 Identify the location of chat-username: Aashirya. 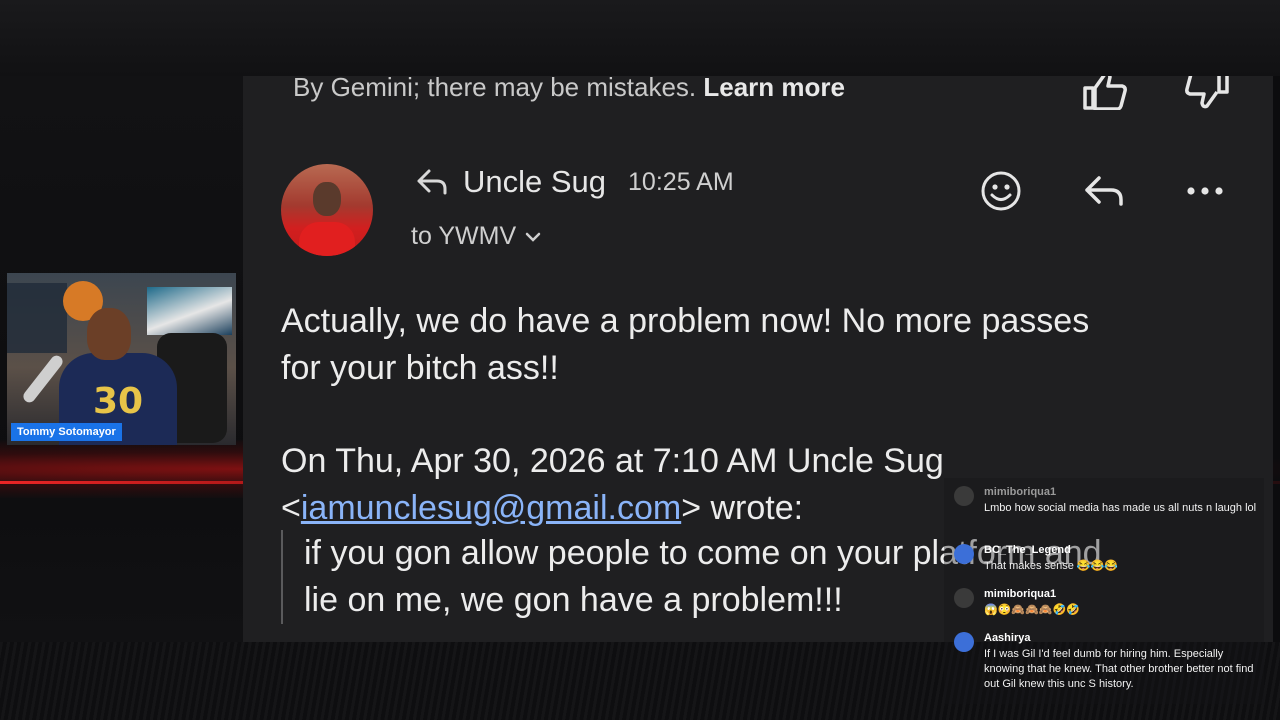
(1007, 638).